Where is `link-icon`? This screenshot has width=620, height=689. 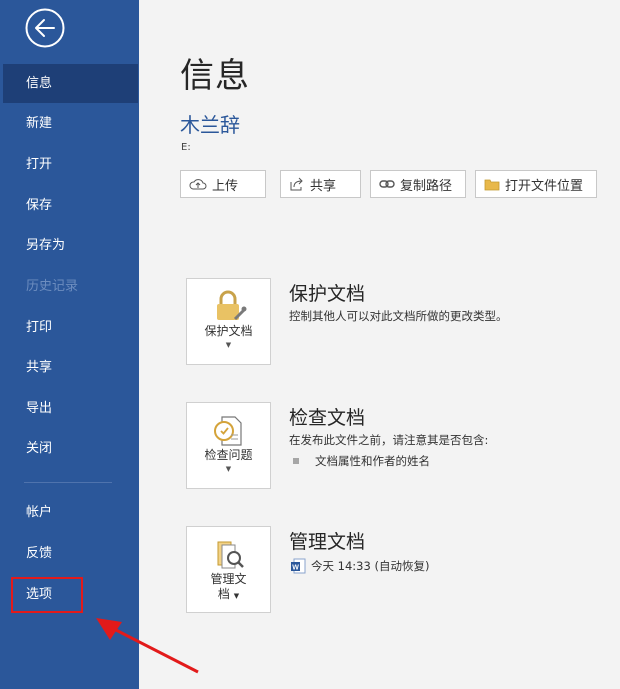
link-icon is located at coordinates (387, 184).